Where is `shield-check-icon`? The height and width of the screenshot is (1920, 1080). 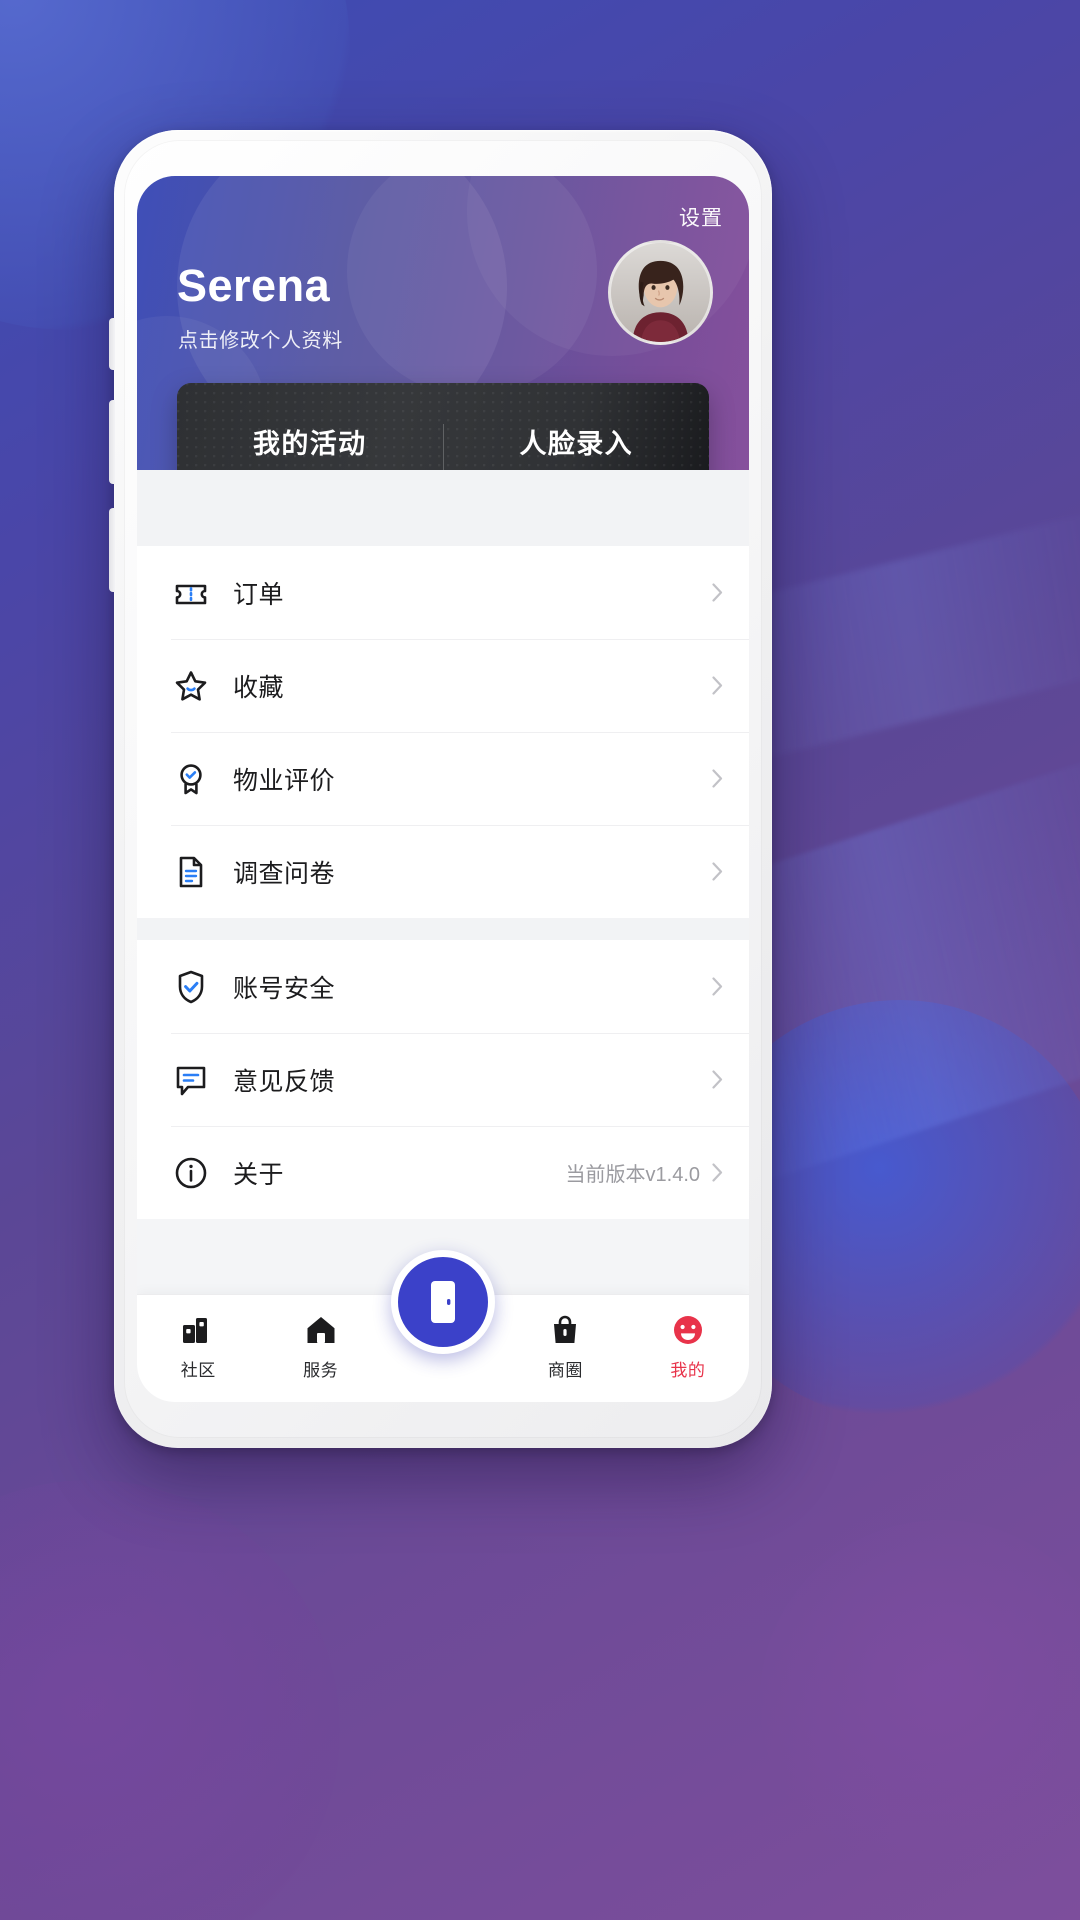
shield-check-icon is located at coordinates (191, 987).